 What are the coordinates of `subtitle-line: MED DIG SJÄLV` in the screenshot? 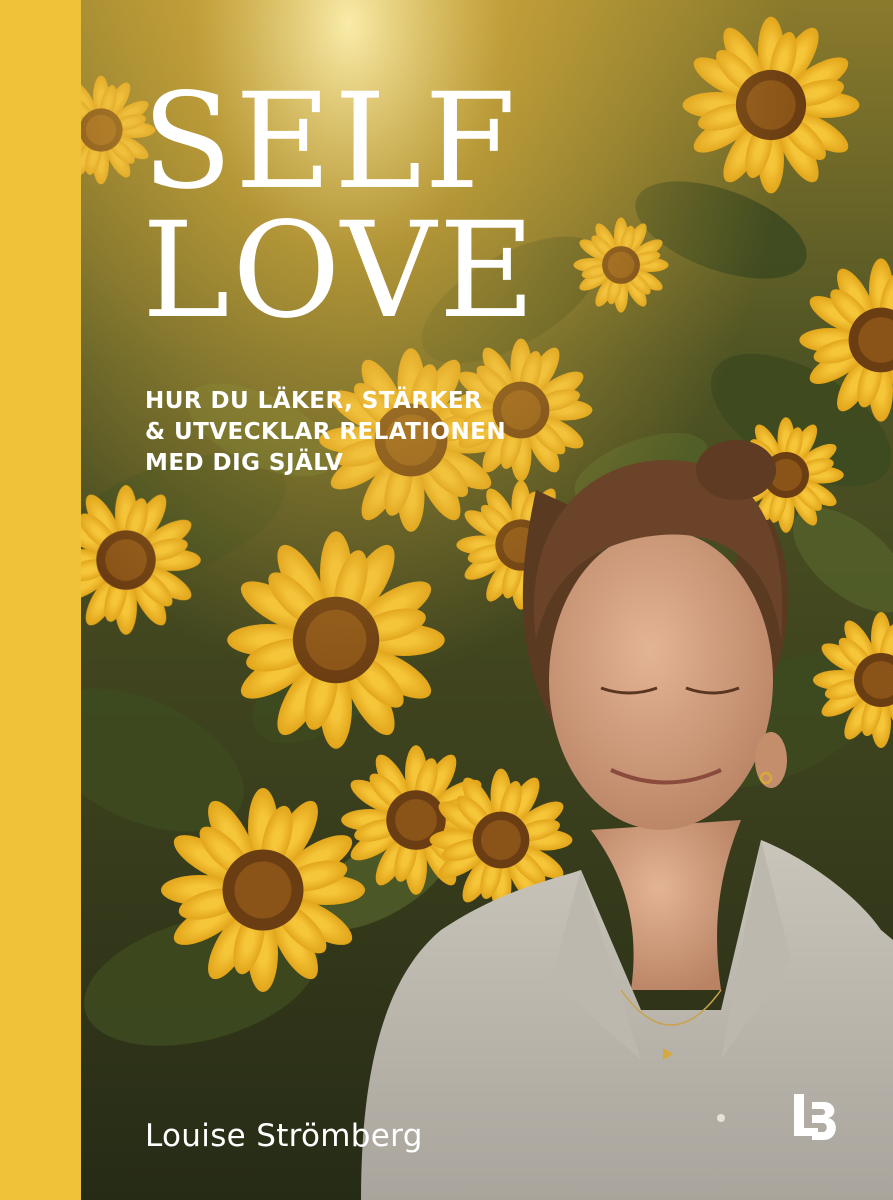 It's located at (244, 463).